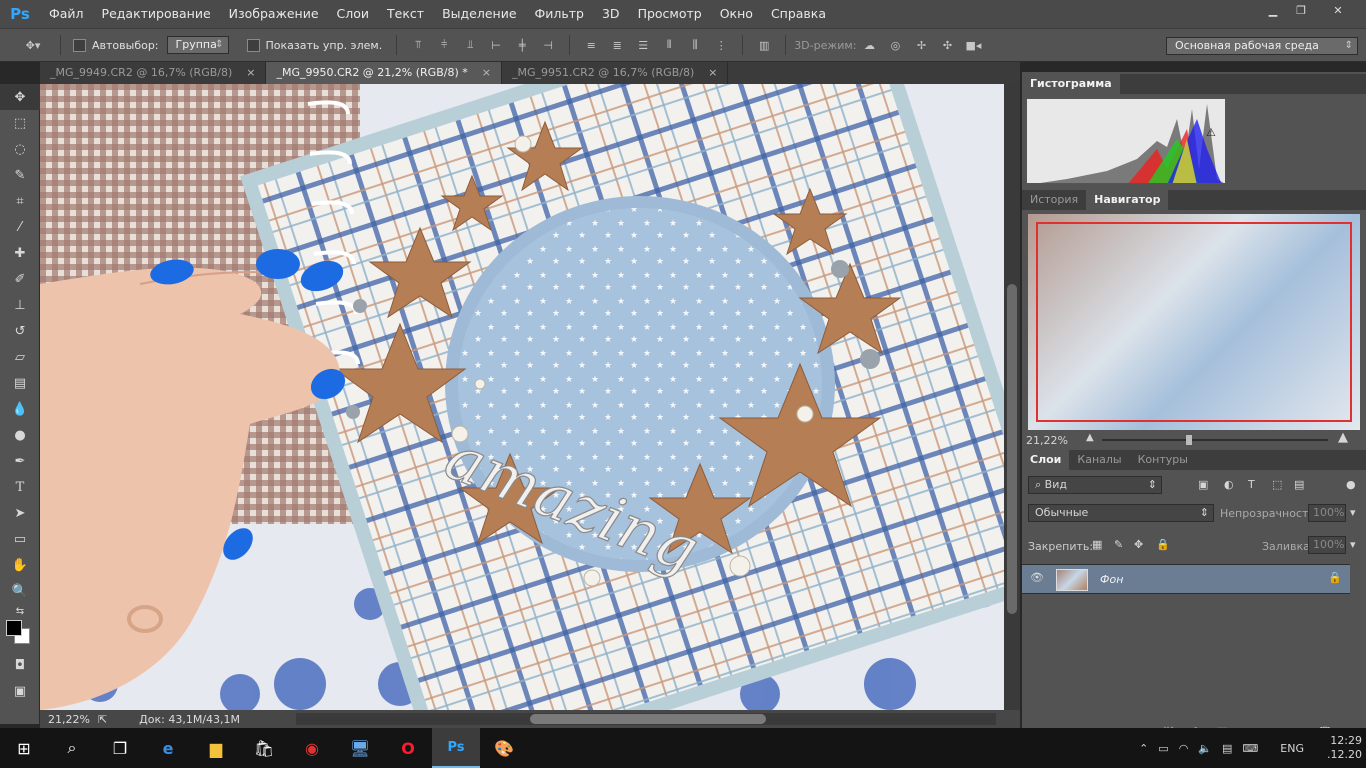  What do you see at coordinates (20, 357) in the screenshot?
I see `eraser-tool-icon: ▱` at bounding box center [20, 357].